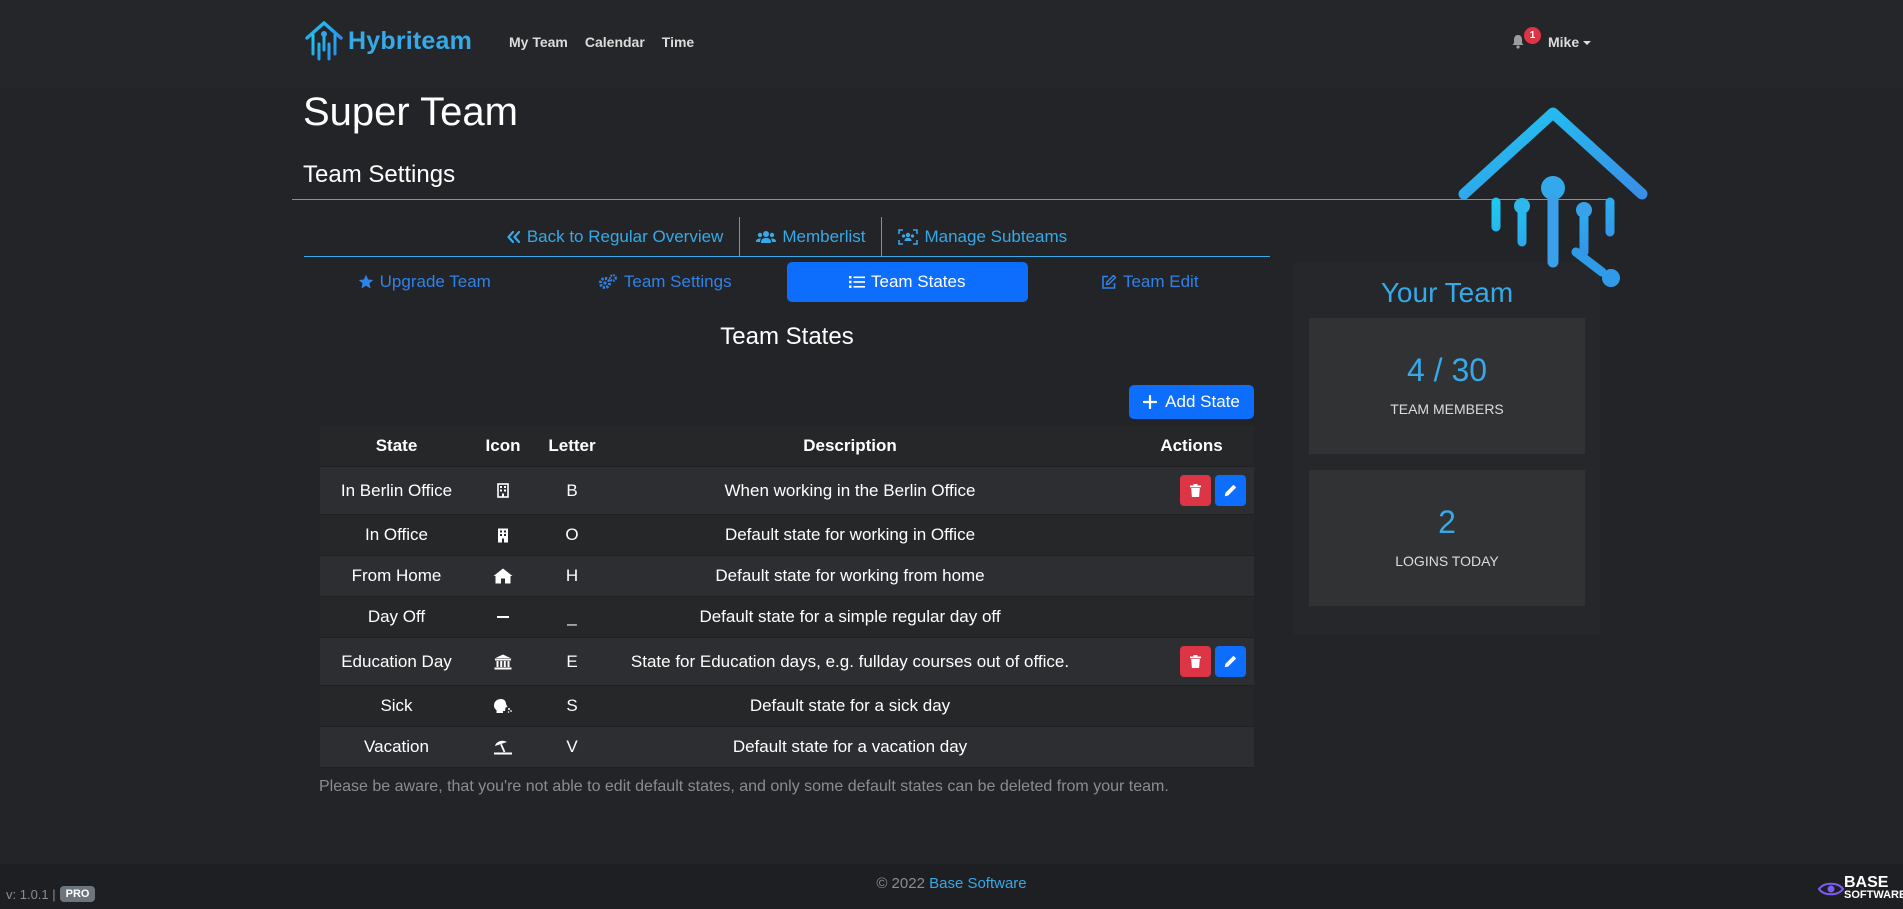 This screenshot has width=1903, height=909. I want to click on page-title: Super Team, so click(410, 112).